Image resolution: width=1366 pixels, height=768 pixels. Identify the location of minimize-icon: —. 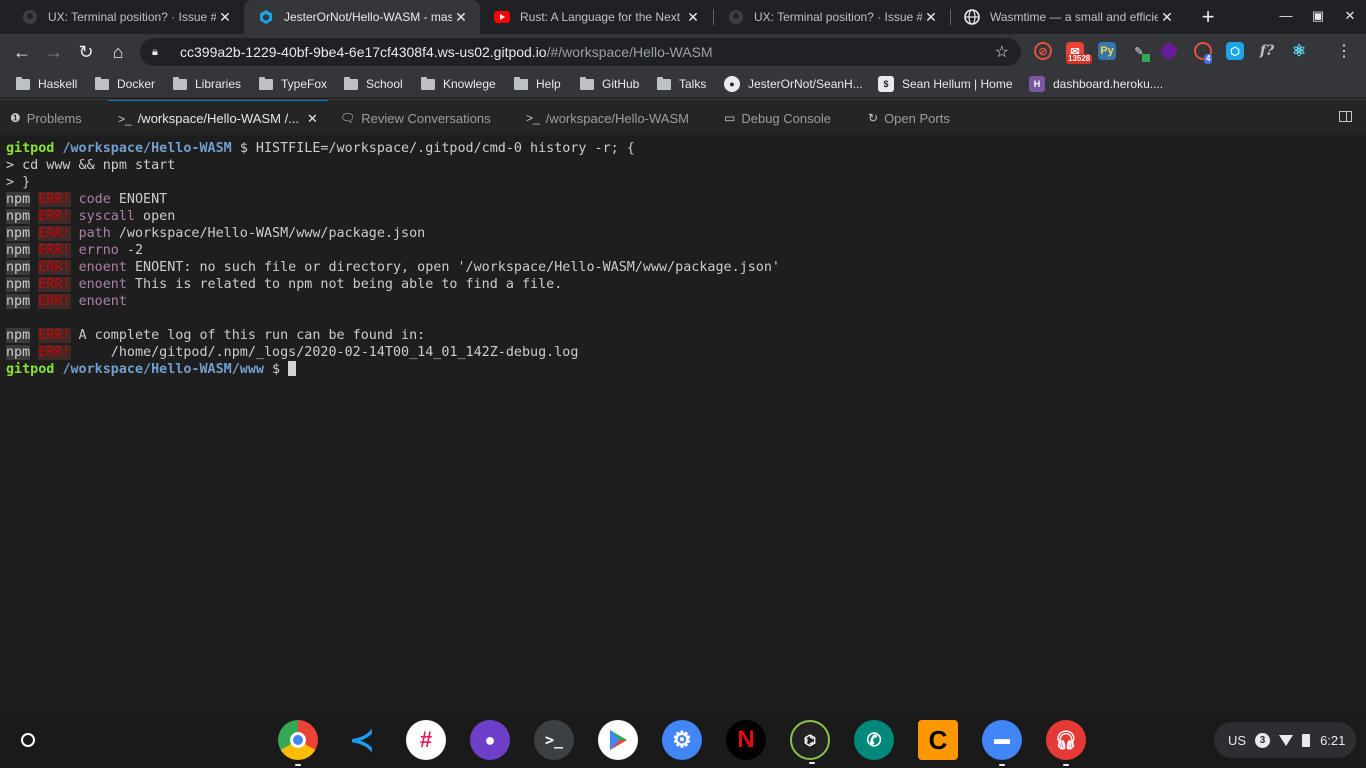
(1286, 15).